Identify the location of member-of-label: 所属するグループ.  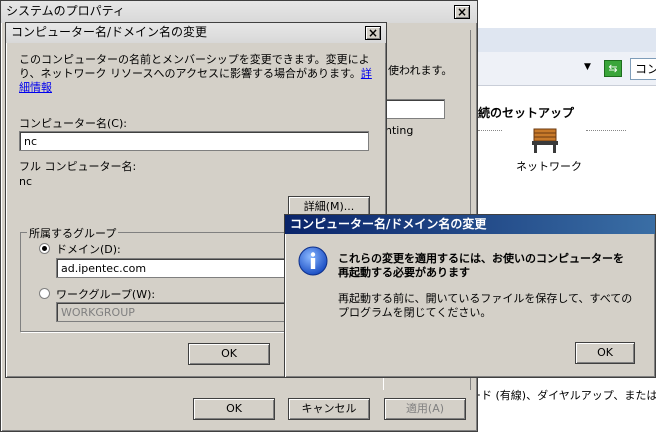
(73, 233).